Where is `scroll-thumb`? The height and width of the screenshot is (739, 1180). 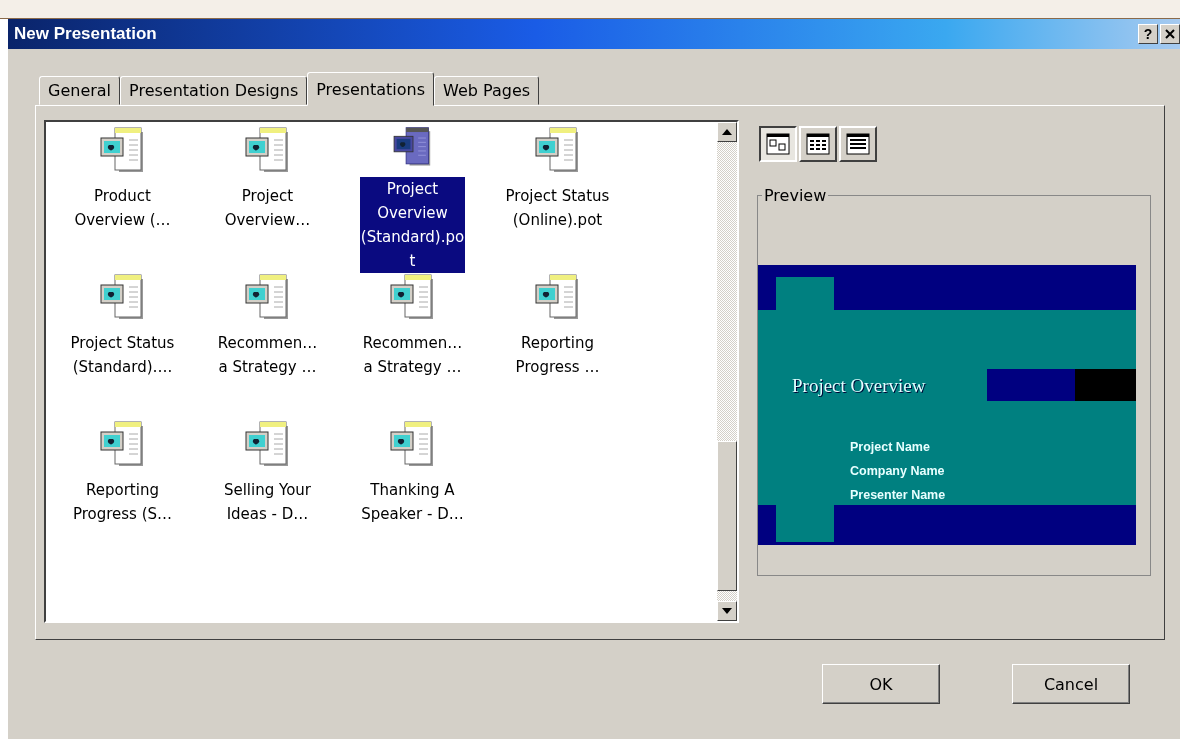 scroll-thumb is located at coordinates (727, 516).